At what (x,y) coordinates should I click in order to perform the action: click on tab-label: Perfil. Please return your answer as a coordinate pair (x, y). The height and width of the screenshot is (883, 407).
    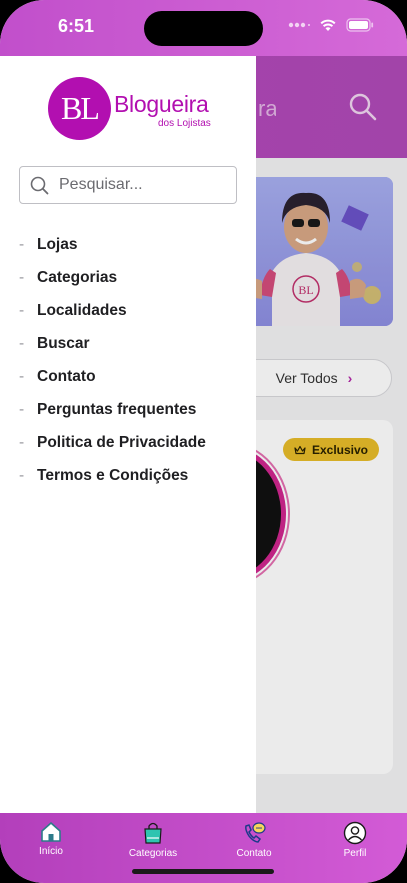
    Looking at the image, I should click on (355, 853).